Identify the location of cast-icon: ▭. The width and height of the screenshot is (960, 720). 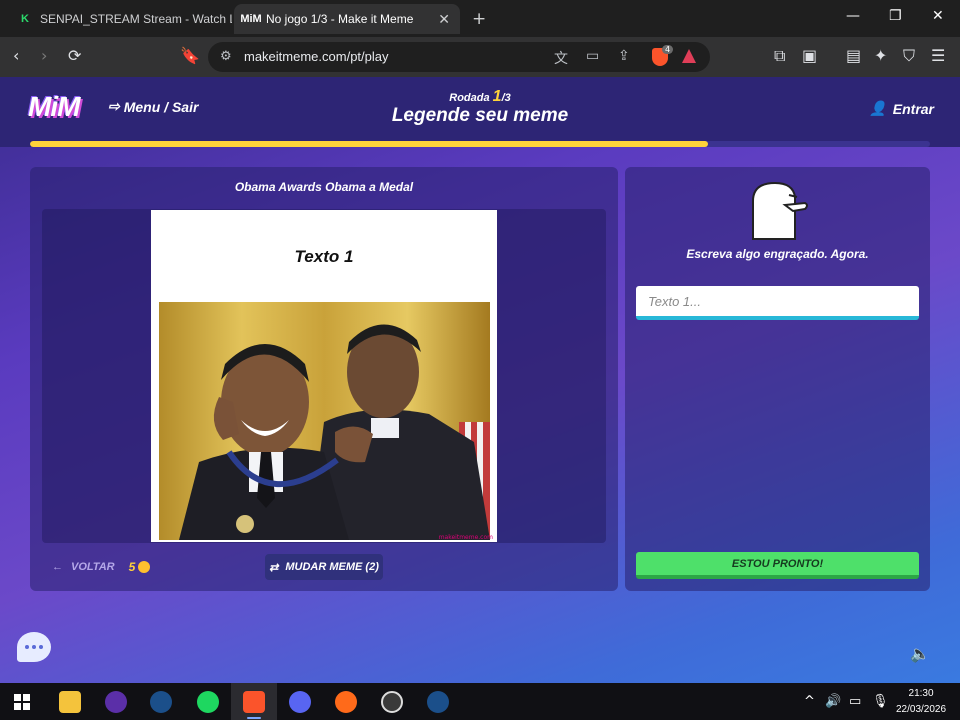
(592, 56).